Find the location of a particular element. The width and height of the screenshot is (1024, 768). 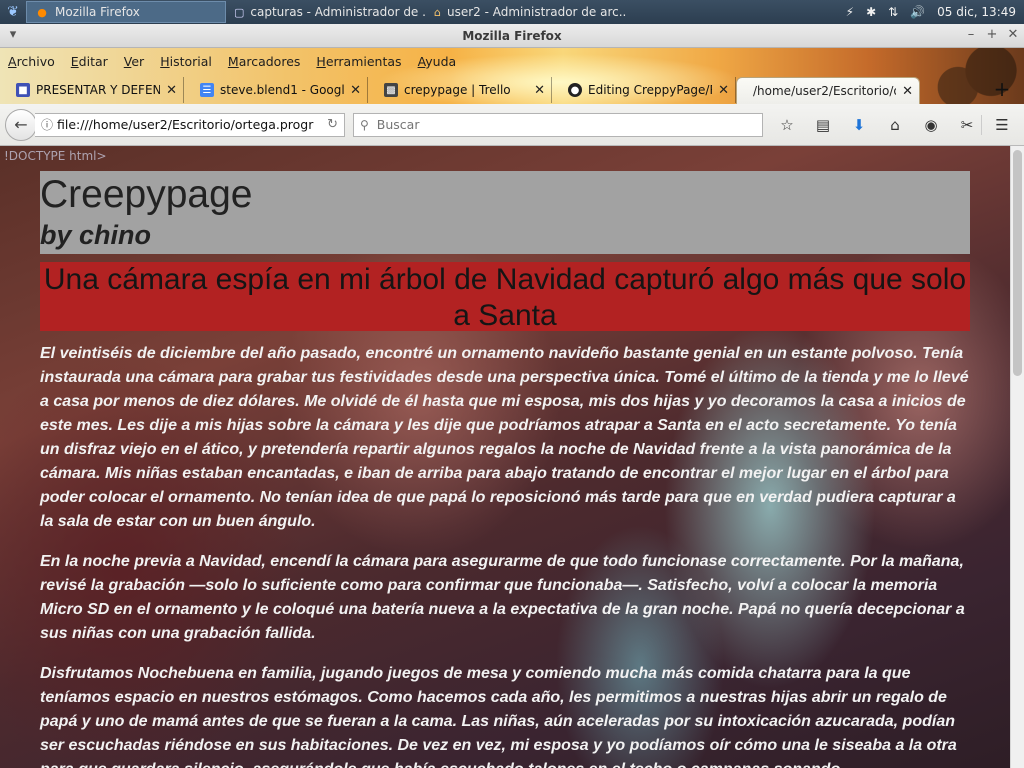

clock: 05 dic, 13:49 is located at coordinates (976, 12).